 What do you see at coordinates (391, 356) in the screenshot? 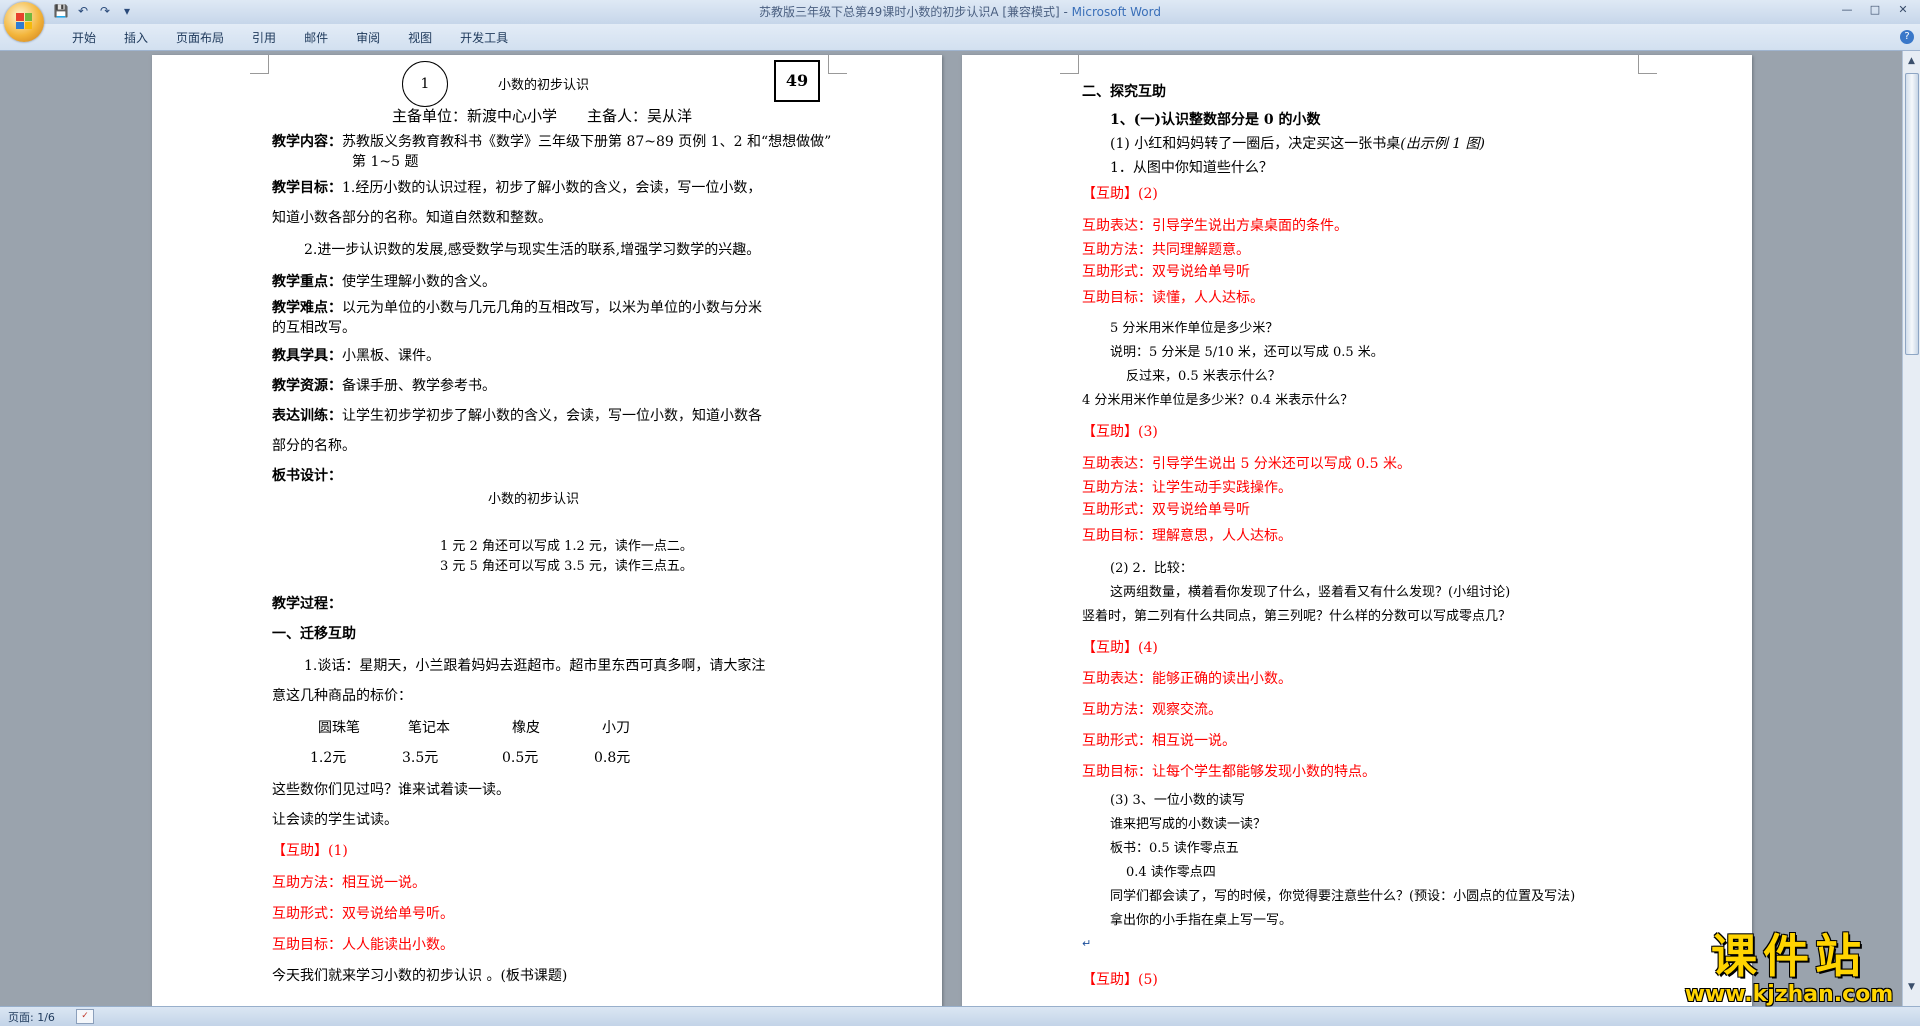
I see `tools-text: 小黑板、课件。` at bounding box center [391, 356].